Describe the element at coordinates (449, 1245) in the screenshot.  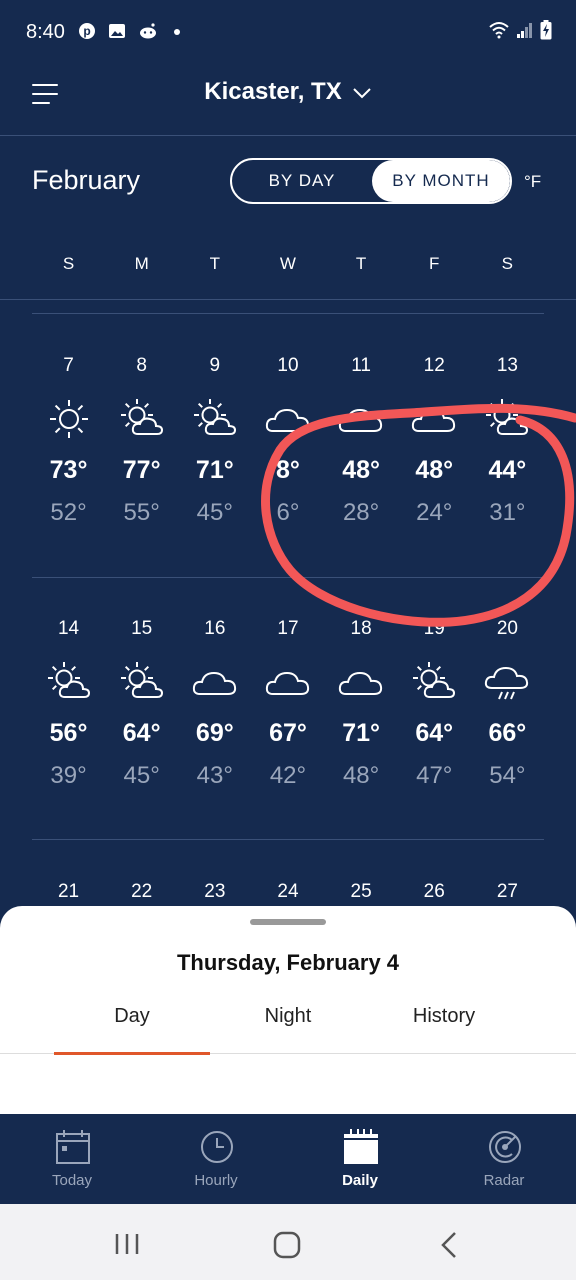
I see `back-icon` at that location.